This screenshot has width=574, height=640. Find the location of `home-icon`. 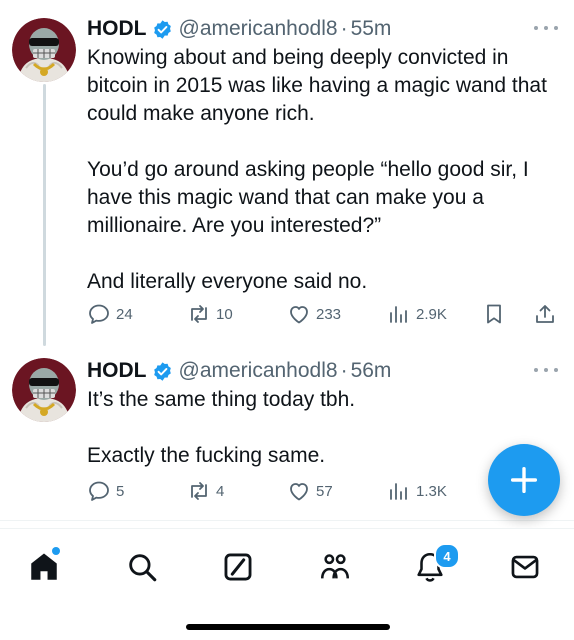

home-icon is located at coordinates (44, 567).